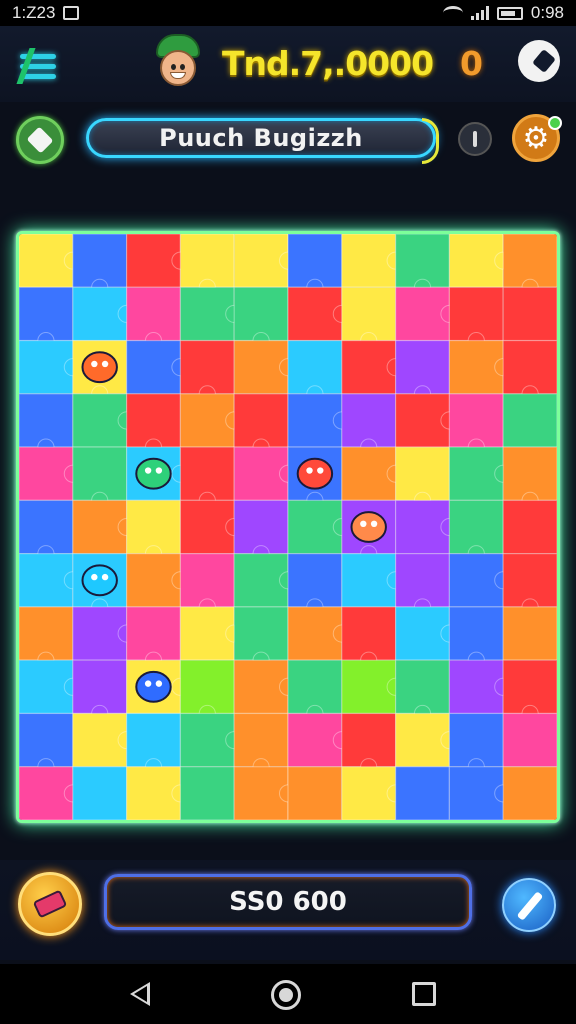  What do you see at coordinates (40, 140) in the screenshot?
I see `home-icon` at bounding box center [40, 140].